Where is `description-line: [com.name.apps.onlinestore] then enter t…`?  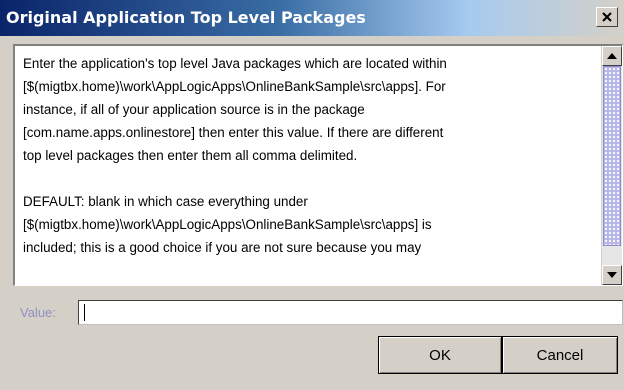
description-line: [com.name.apps.onlinestore] then enter t… is located at coordinates (233, 132).